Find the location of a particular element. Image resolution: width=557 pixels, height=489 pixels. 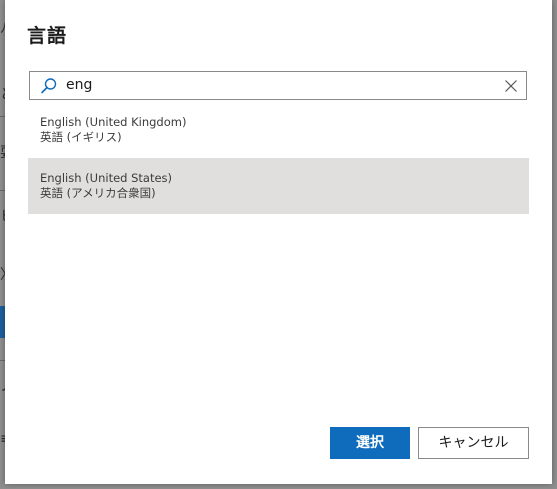

cancel-button: キャンセル is located at coordinates (473, 443).